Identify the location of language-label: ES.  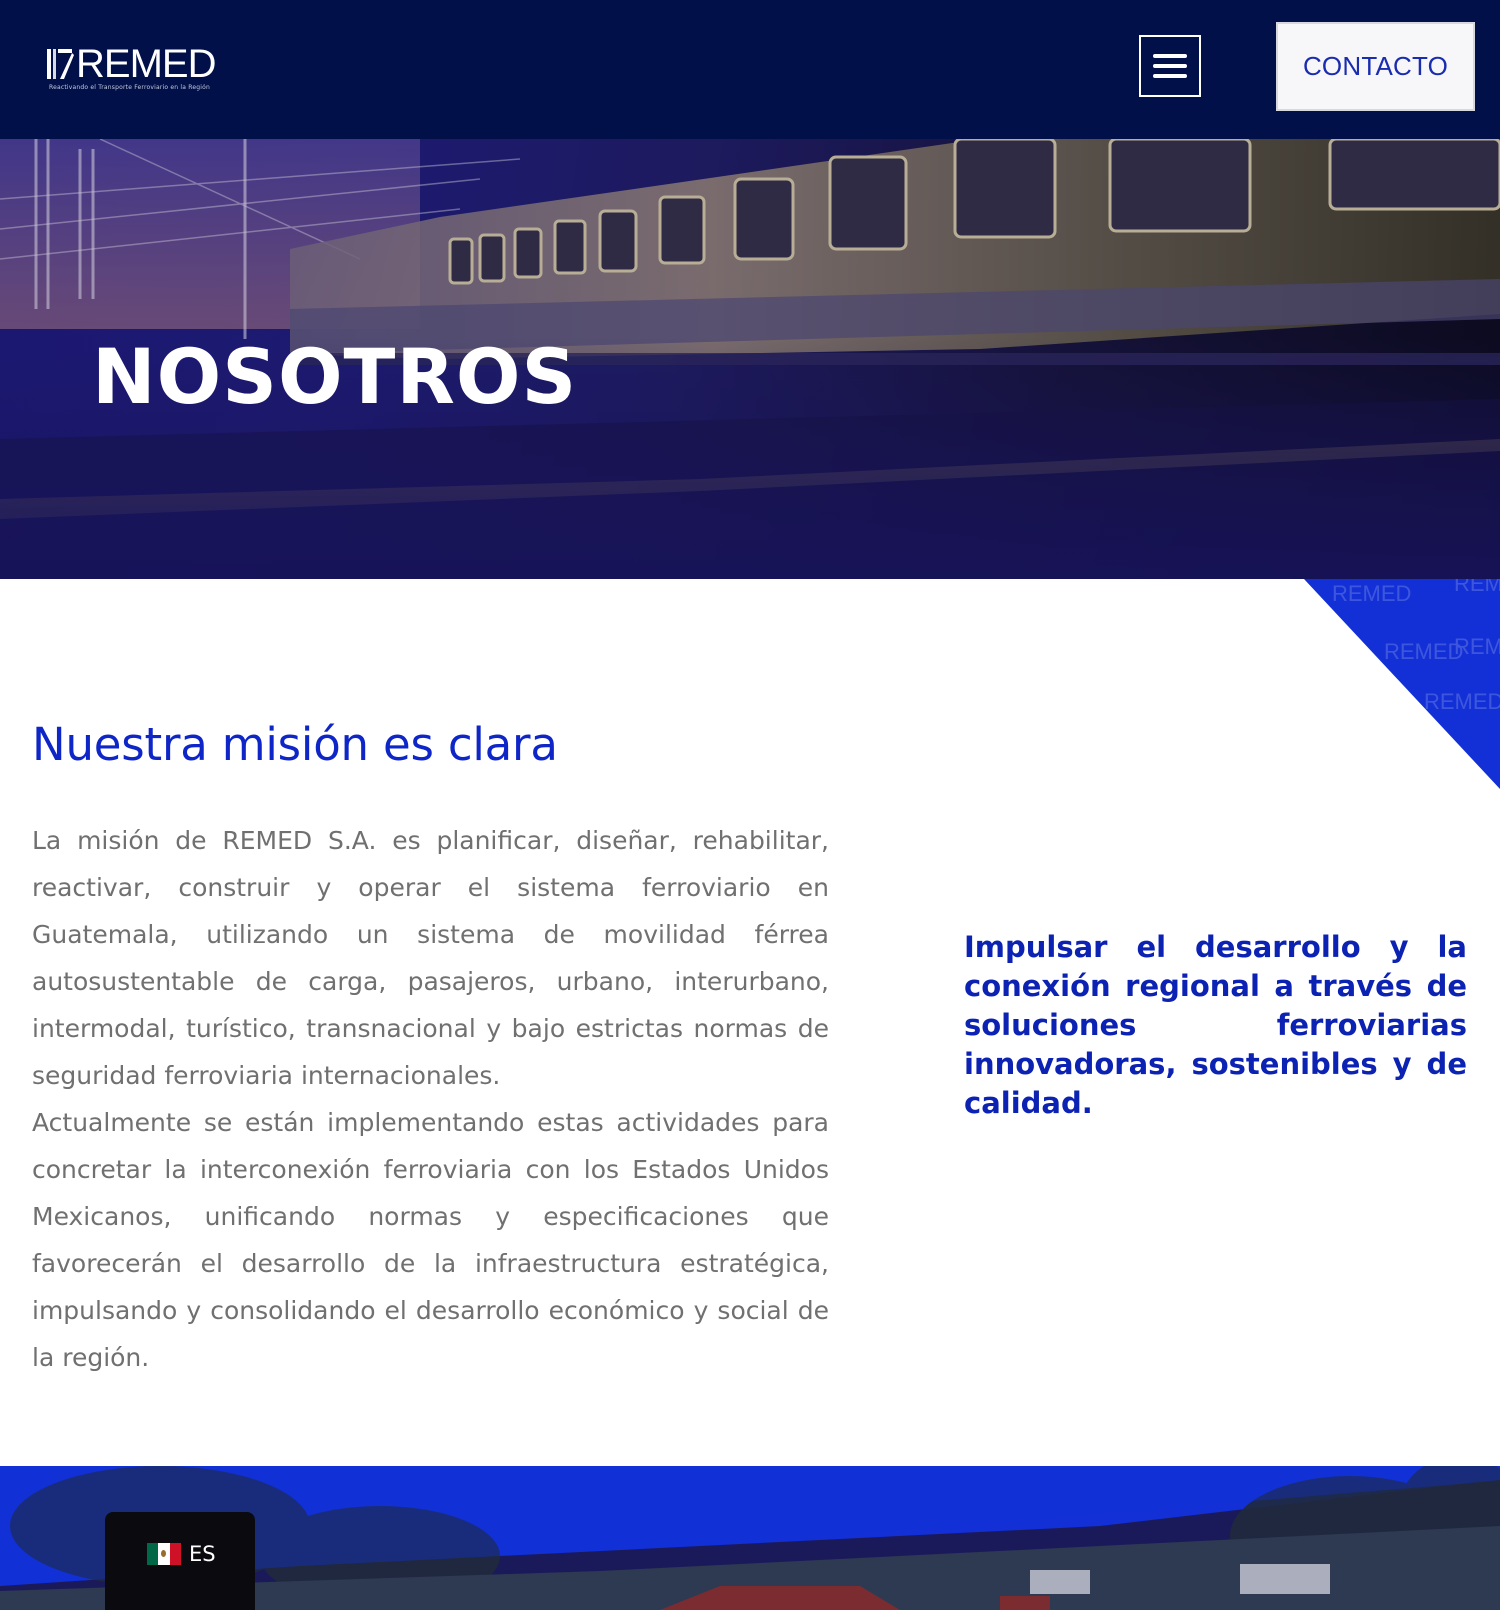
(202, 1554).